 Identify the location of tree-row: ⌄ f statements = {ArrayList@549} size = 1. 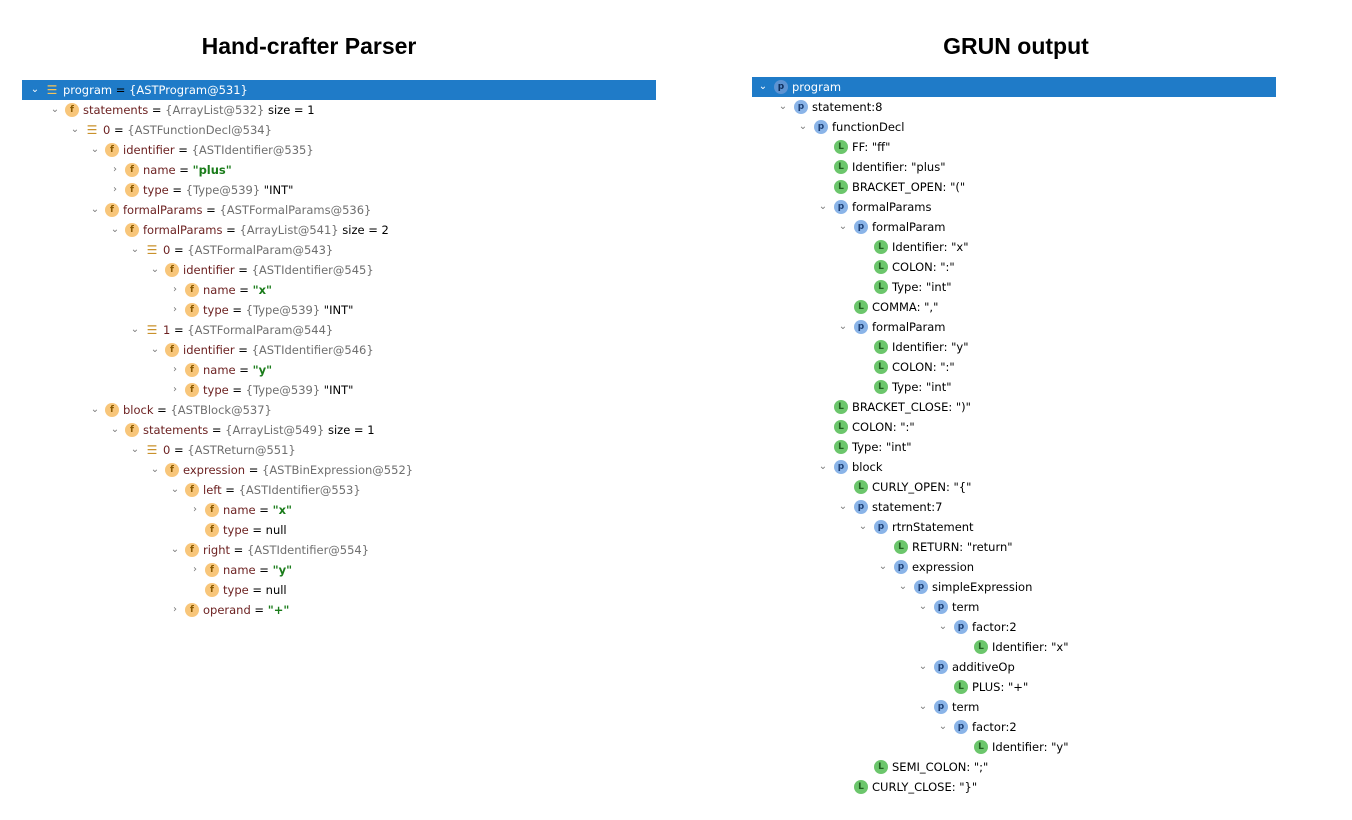
(339, 430).